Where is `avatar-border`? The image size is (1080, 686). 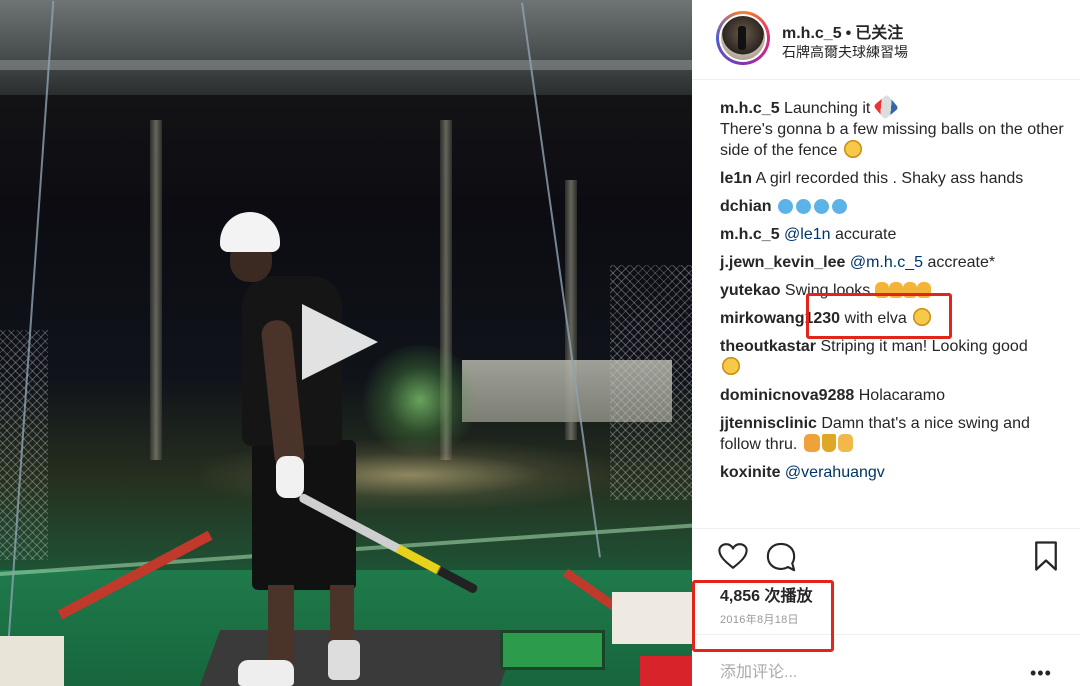 avatar-border is located at coordinates (743, 38).